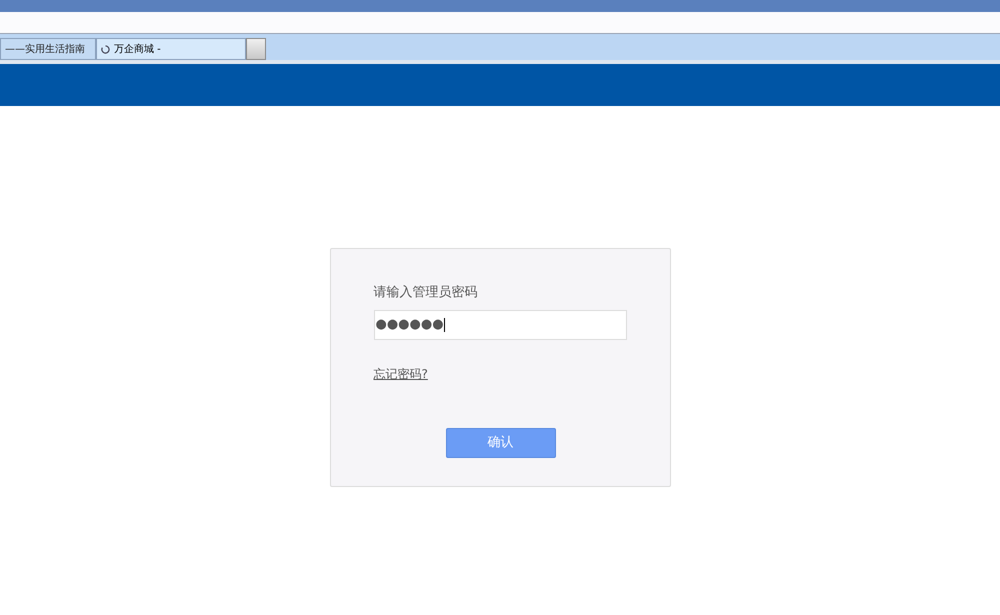  What do you see at coordinates (410, 325) in the screenshot?
I see `password-value: ●●●●●●` at bounding box center [410, 325].